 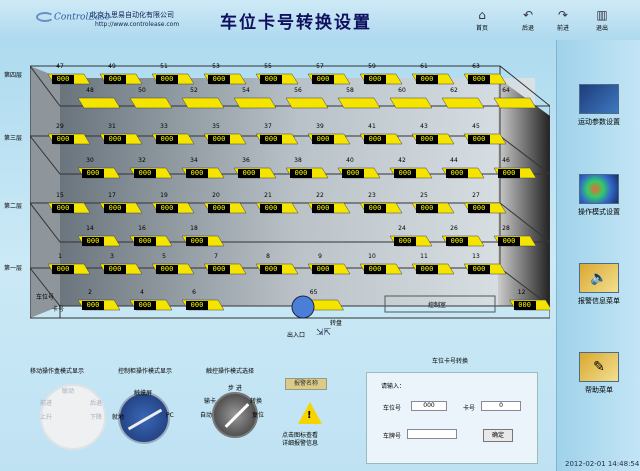 I want to click on car-no-input: 000, so click(x=429, y=406).